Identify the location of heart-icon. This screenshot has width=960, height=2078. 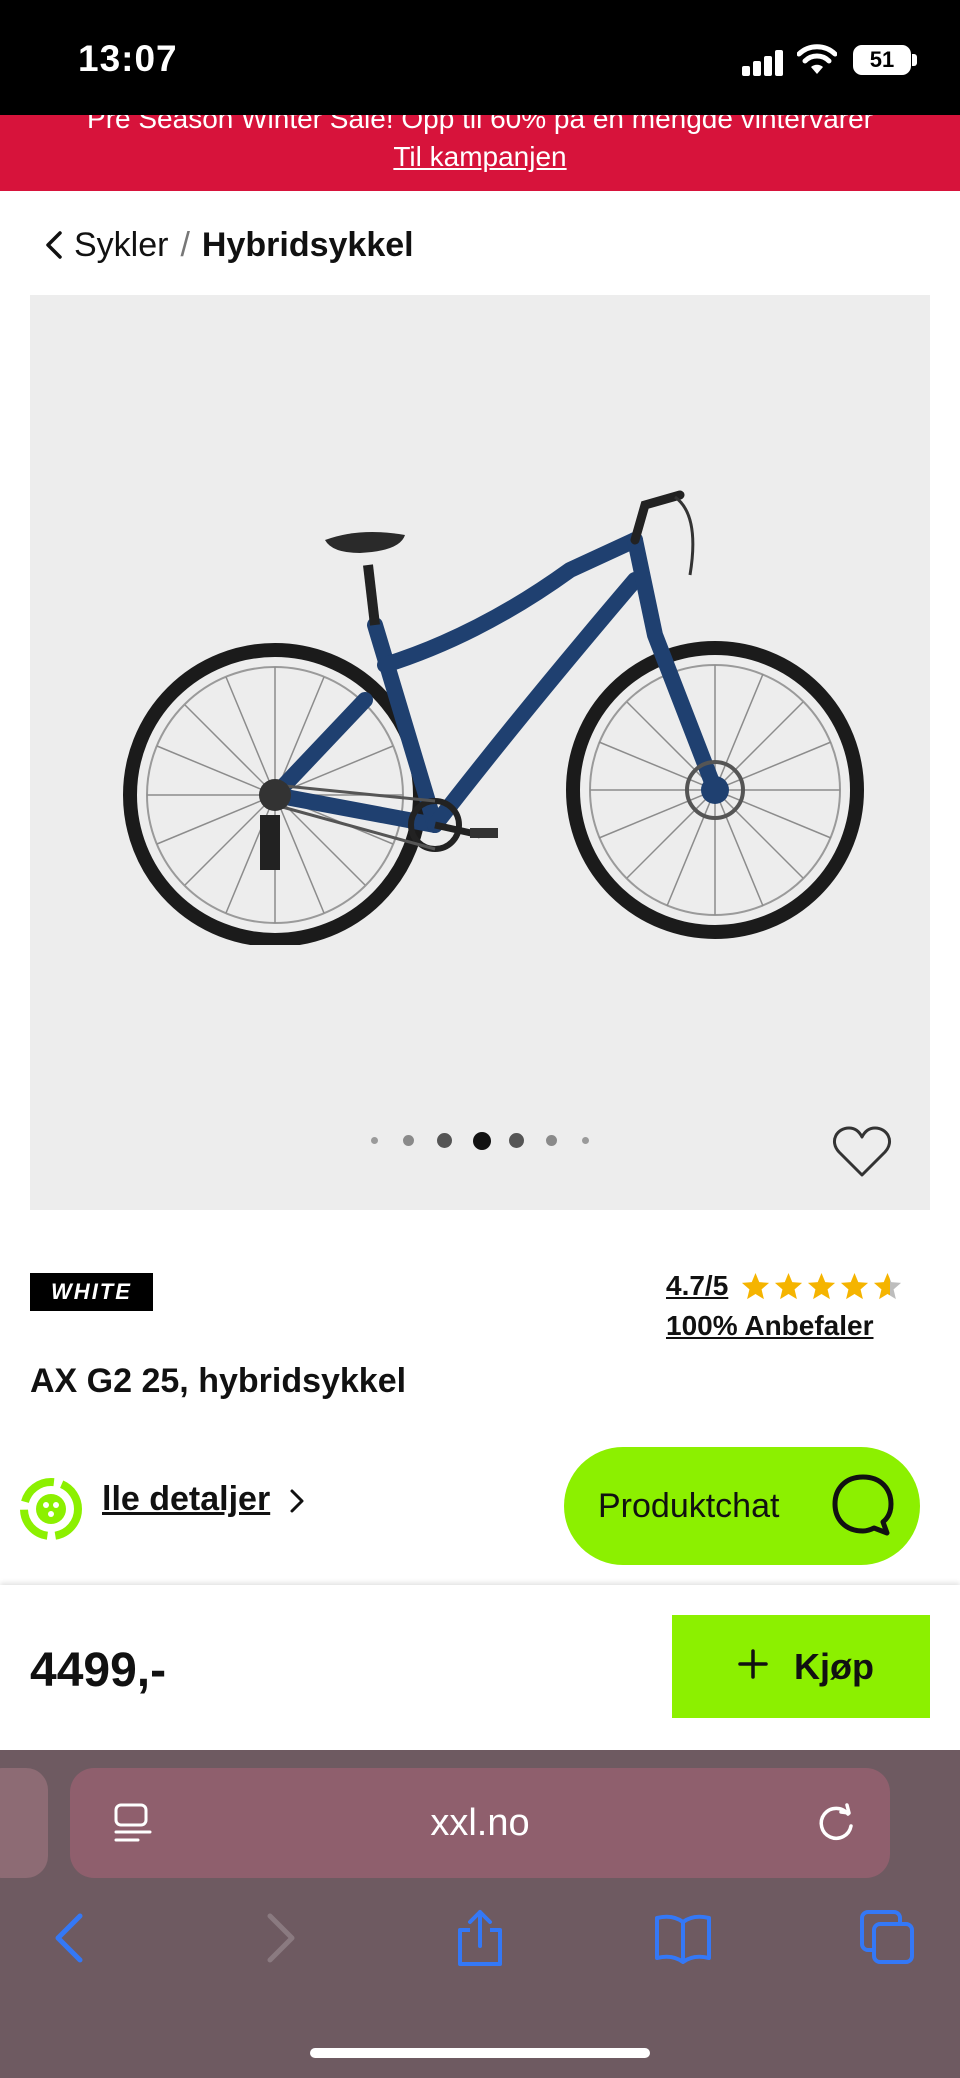
(862, 1152).